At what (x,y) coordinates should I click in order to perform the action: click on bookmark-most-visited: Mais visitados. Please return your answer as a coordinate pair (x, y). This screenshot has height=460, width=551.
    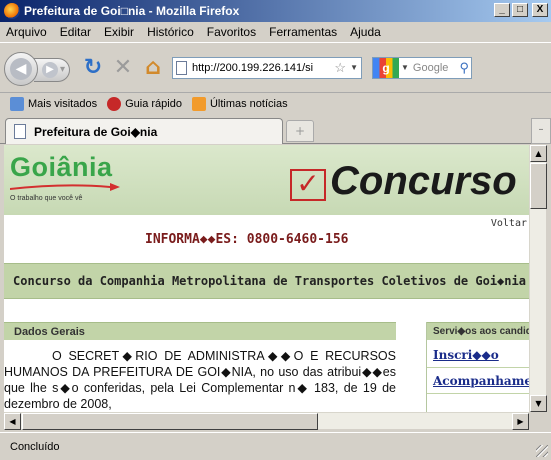
    Looking at the image, I should click on (54, 103).